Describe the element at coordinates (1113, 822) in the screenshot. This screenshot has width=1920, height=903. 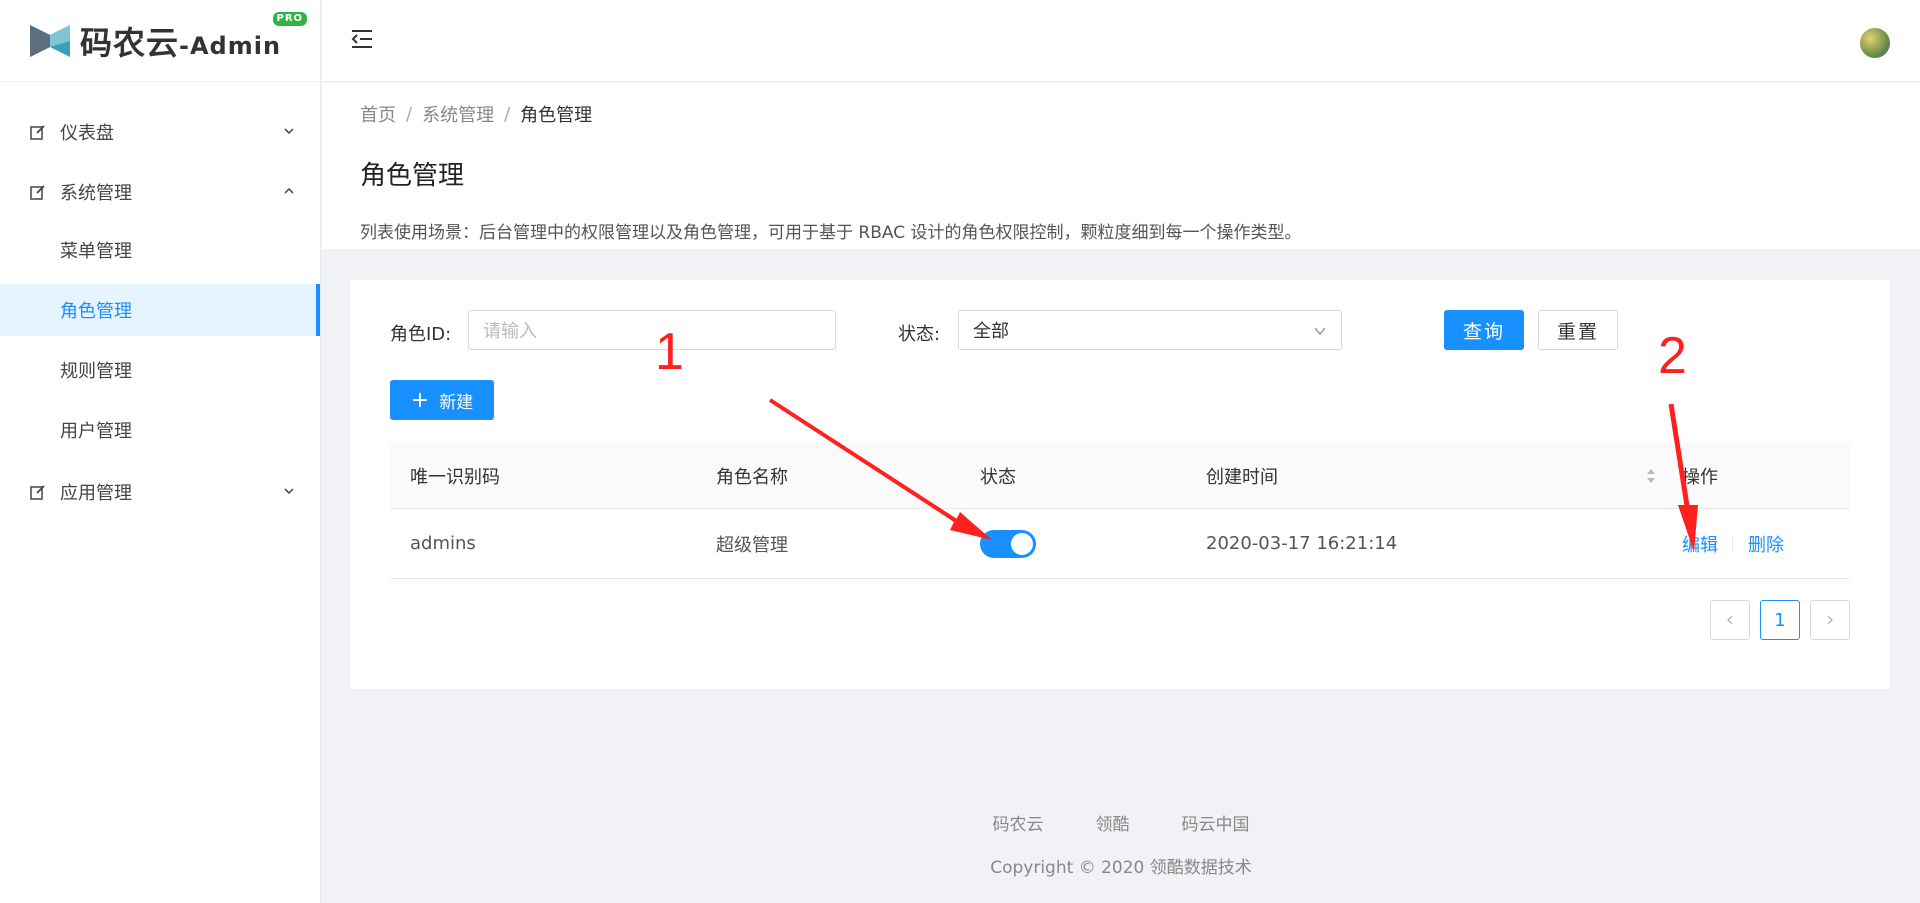
I see `footer-link: 领酷` at that location.